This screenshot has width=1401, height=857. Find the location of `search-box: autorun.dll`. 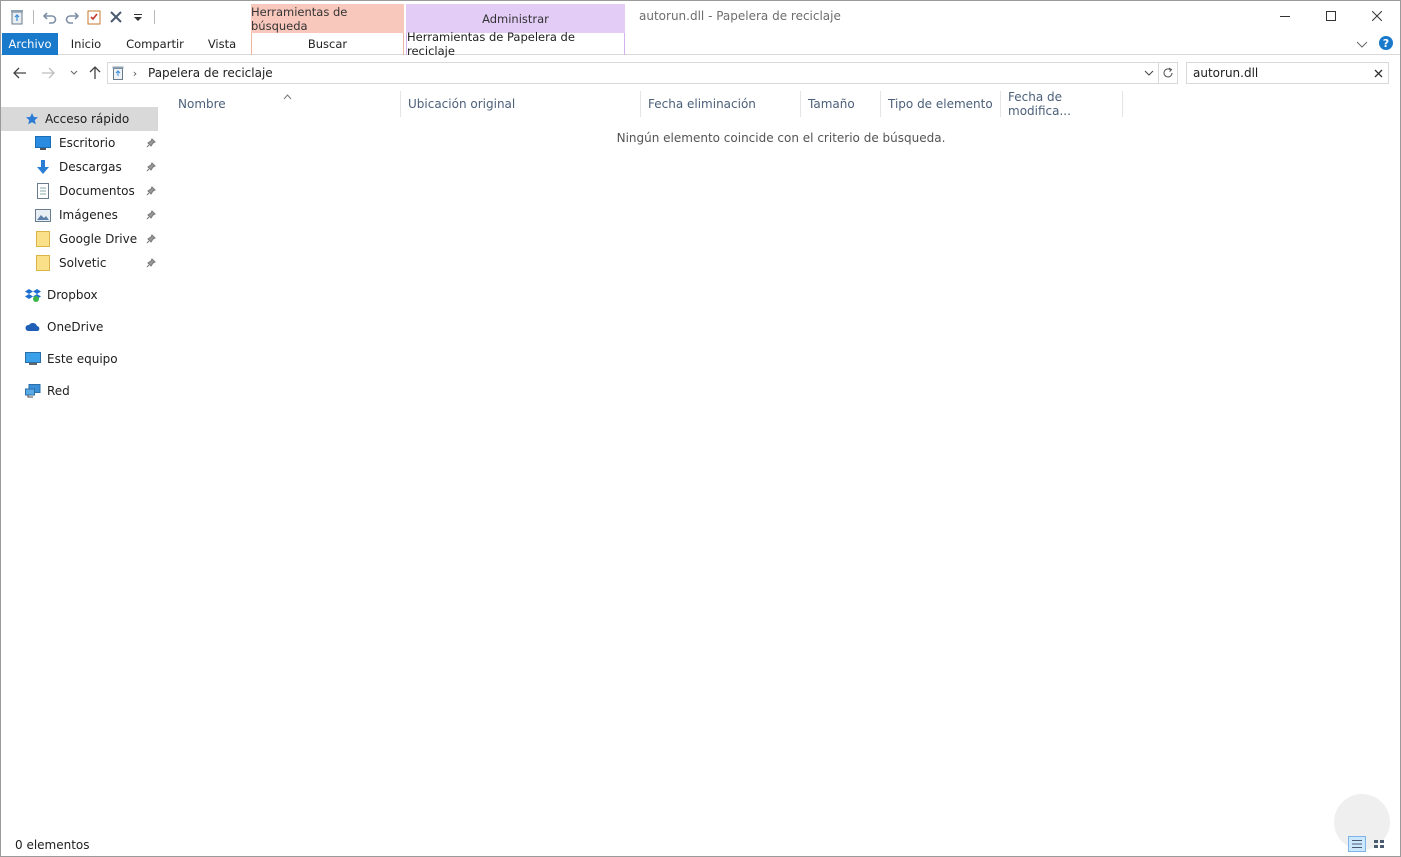

search-box: autorun.dll is located at coordinates (1287, 73).